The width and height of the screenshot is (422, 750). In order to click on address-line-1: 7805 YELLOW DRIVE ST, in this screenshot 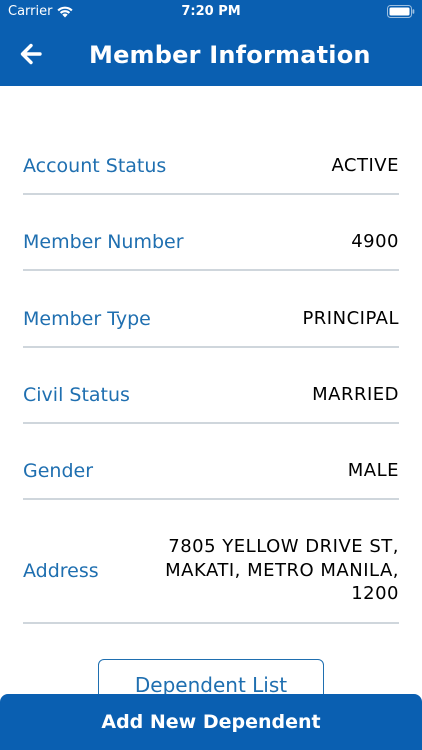, I will do `click(283, 546)`.